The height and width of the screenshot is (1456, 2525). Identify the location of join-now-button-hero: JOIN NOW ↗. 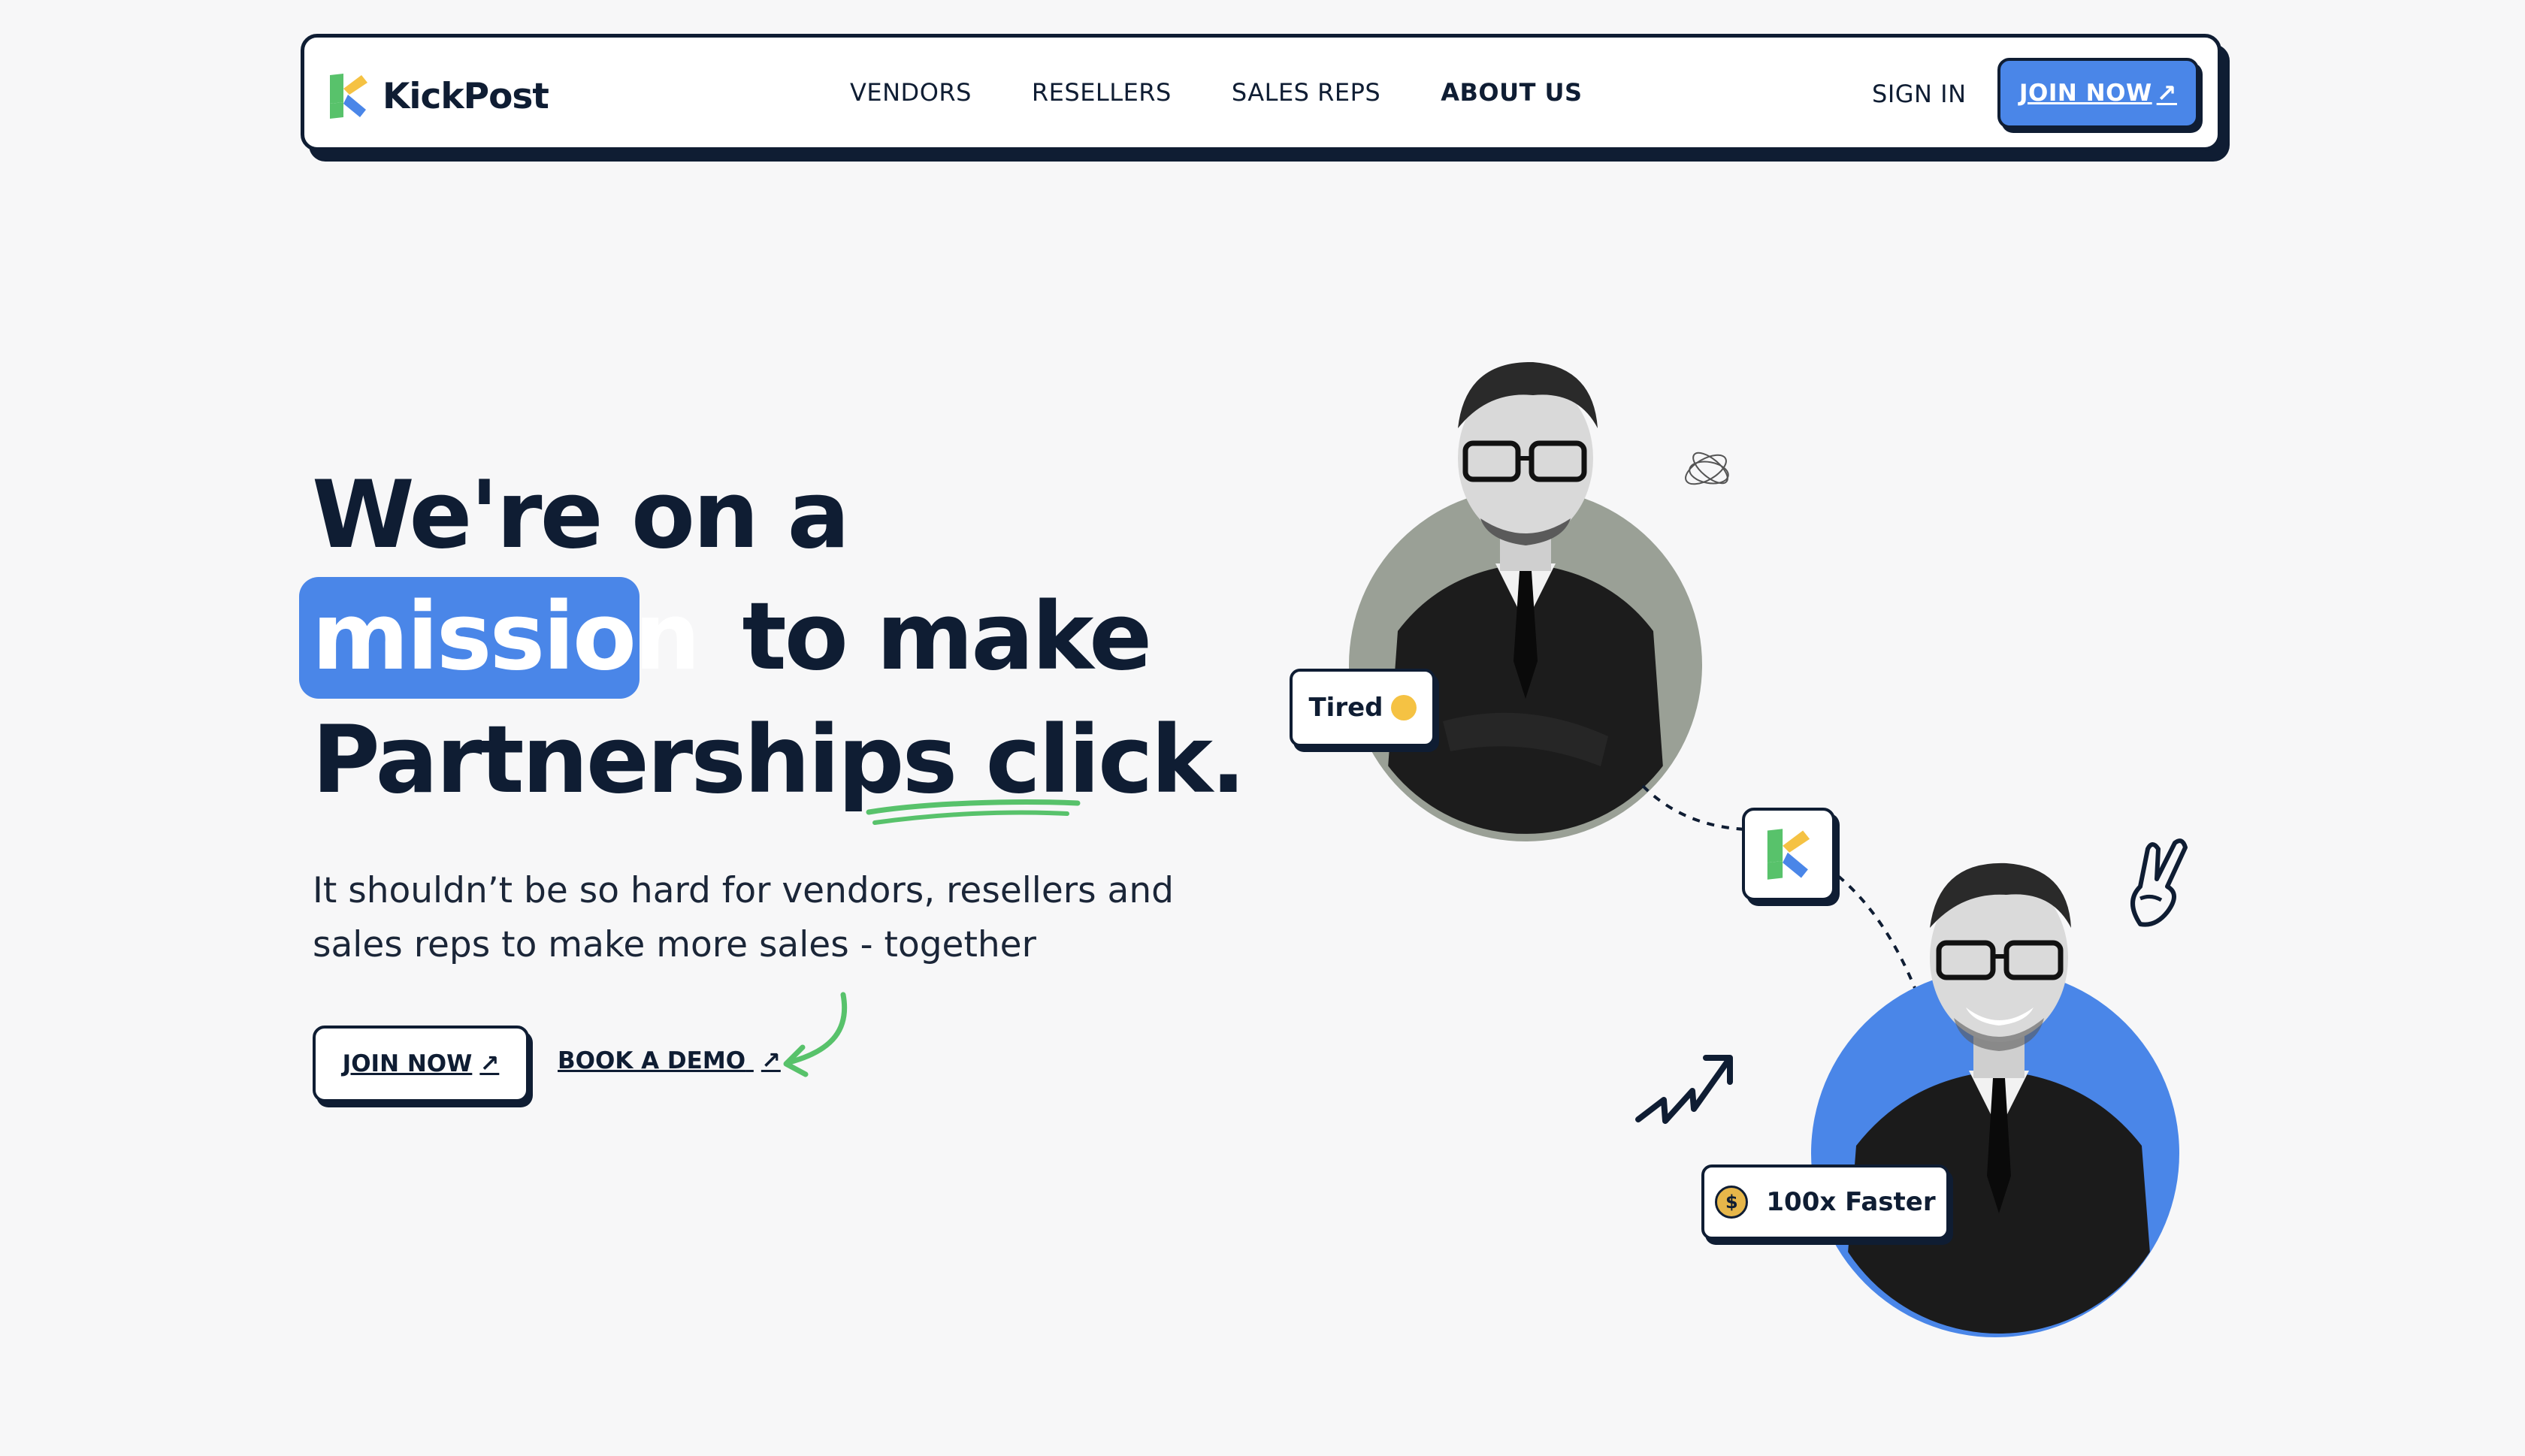
(421, 1064).